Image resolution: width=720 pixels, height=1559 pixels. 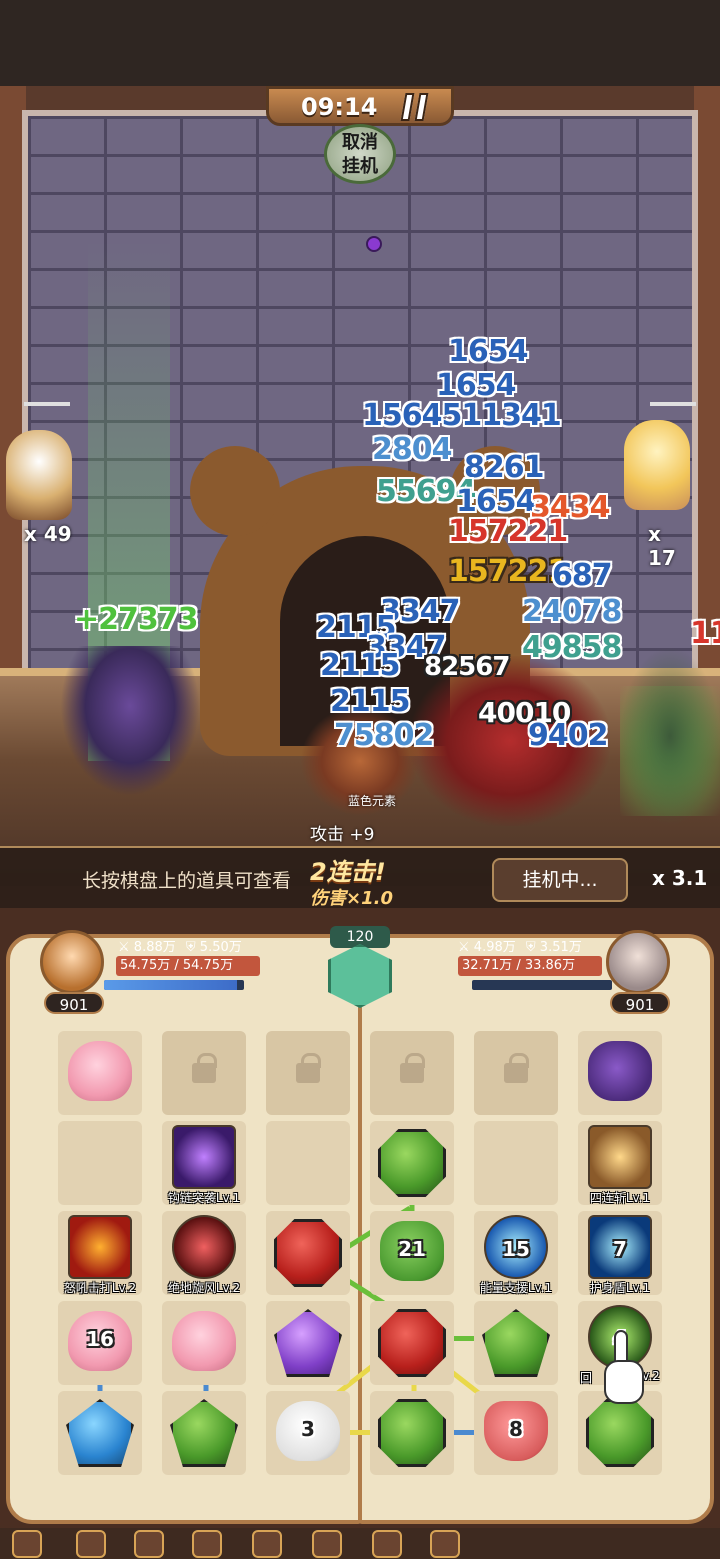 What do you see at coordinates (47, 404) in the screenshot?
I see `ally-hp-bar-left` at bounding box center [47, 404].